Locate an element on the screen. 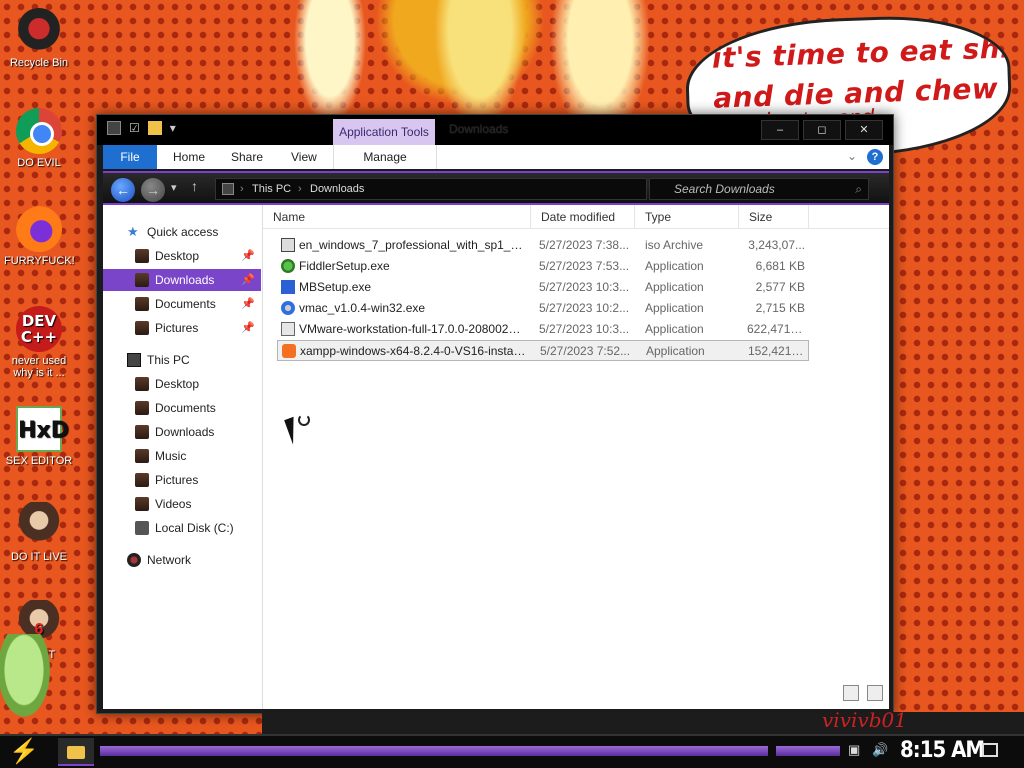 The width and height of the screenshot is (1024, 768). tab-home: Home is located at coordinates (189, 157).